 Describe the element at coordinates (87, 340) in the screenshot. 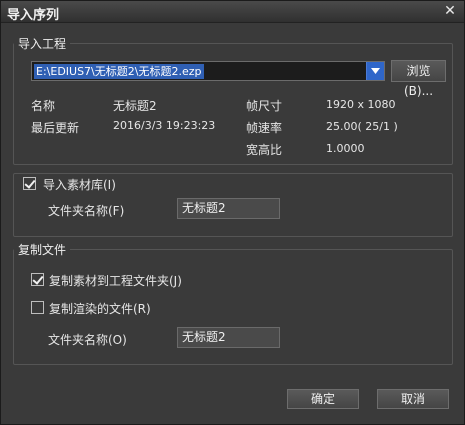

I see `copy-folder-label: 文件夹名称(O)` at that location.